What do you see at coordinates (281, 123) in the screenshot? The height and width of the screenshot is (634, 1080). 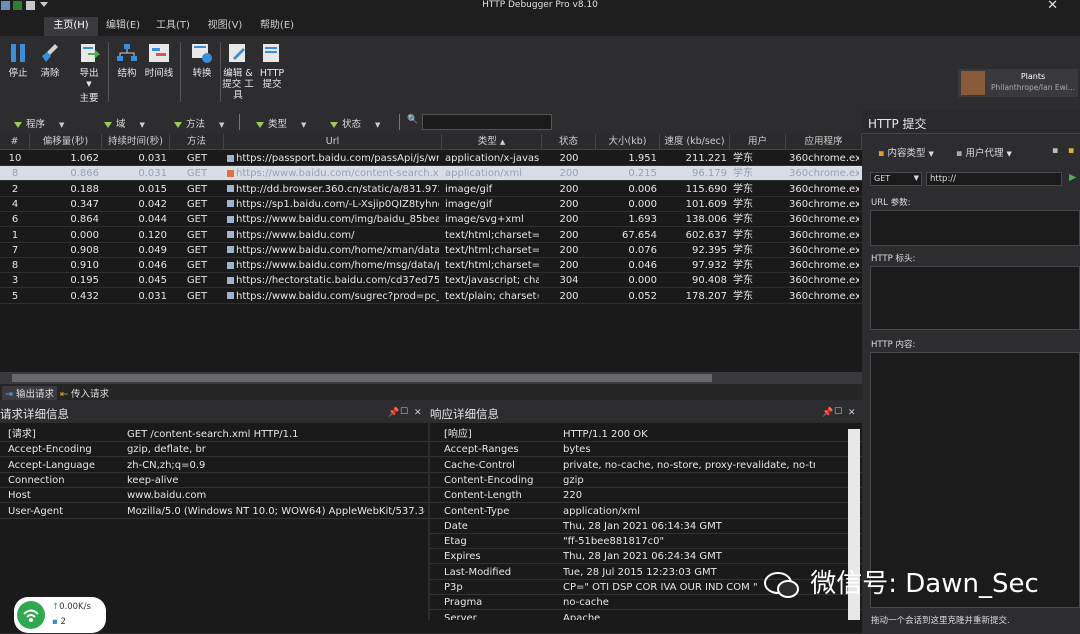 I see `filter-type: 类型 ▼` at bounding box center [281, 123].